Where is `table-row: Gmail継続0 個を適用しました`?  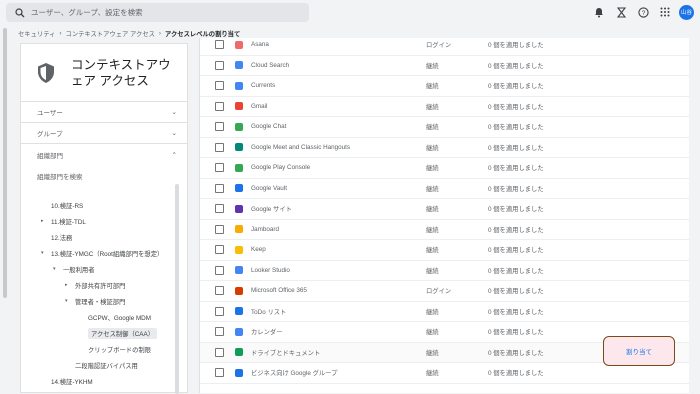
table-row: Gmail継続0 個を適用しました is located at coordinates (444, 107).